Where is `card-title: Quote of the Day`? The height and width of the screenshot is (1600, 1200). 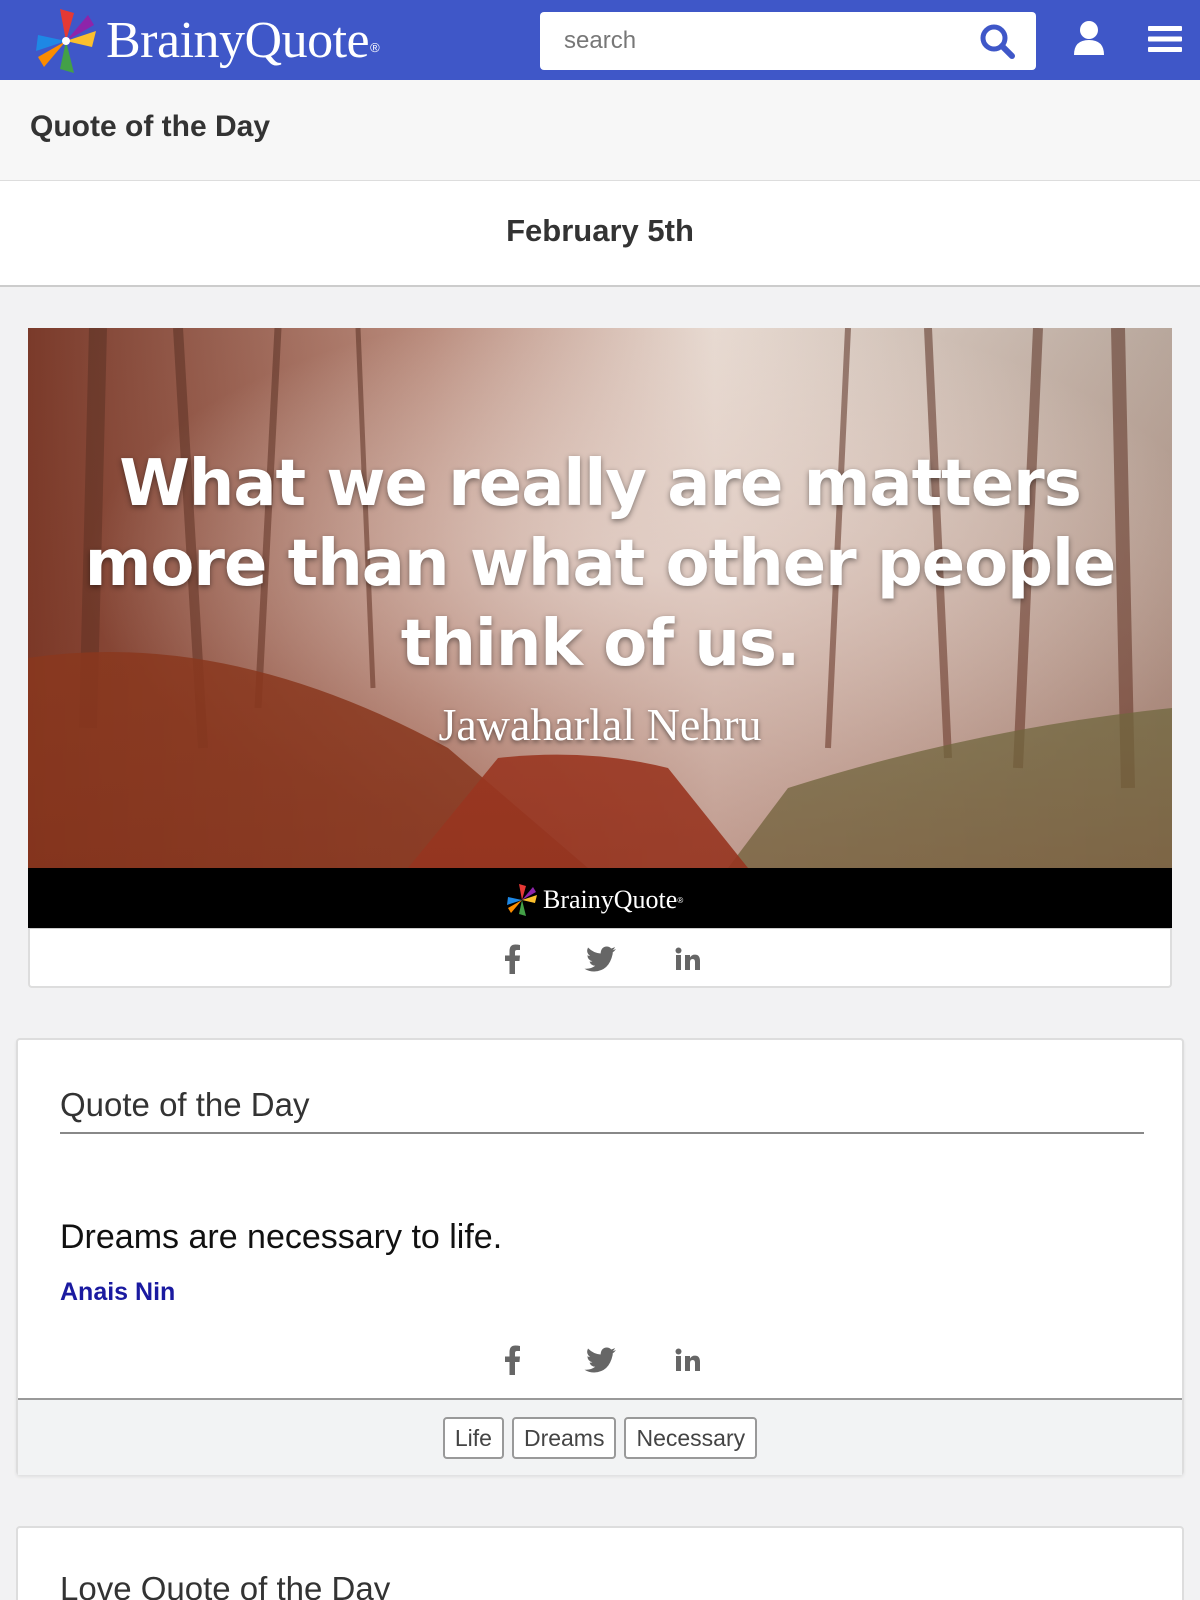
card-title: Quote of the Day is located at coordinates (602, 1110).